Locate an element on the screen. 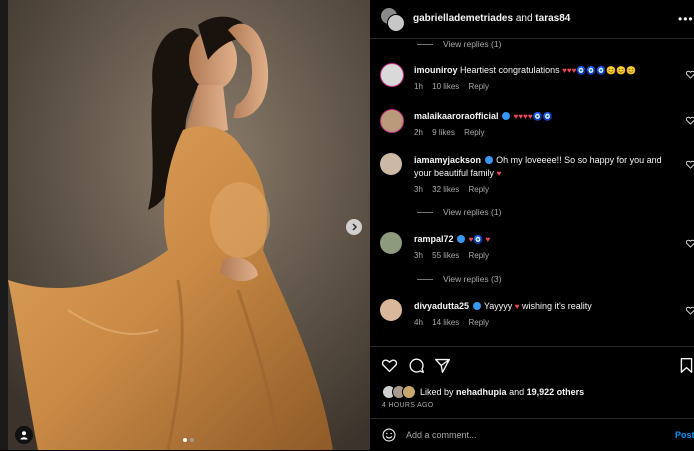 This screenshot has height=451, width=694. comment-time: 4h is located at coordinates (418, 322).